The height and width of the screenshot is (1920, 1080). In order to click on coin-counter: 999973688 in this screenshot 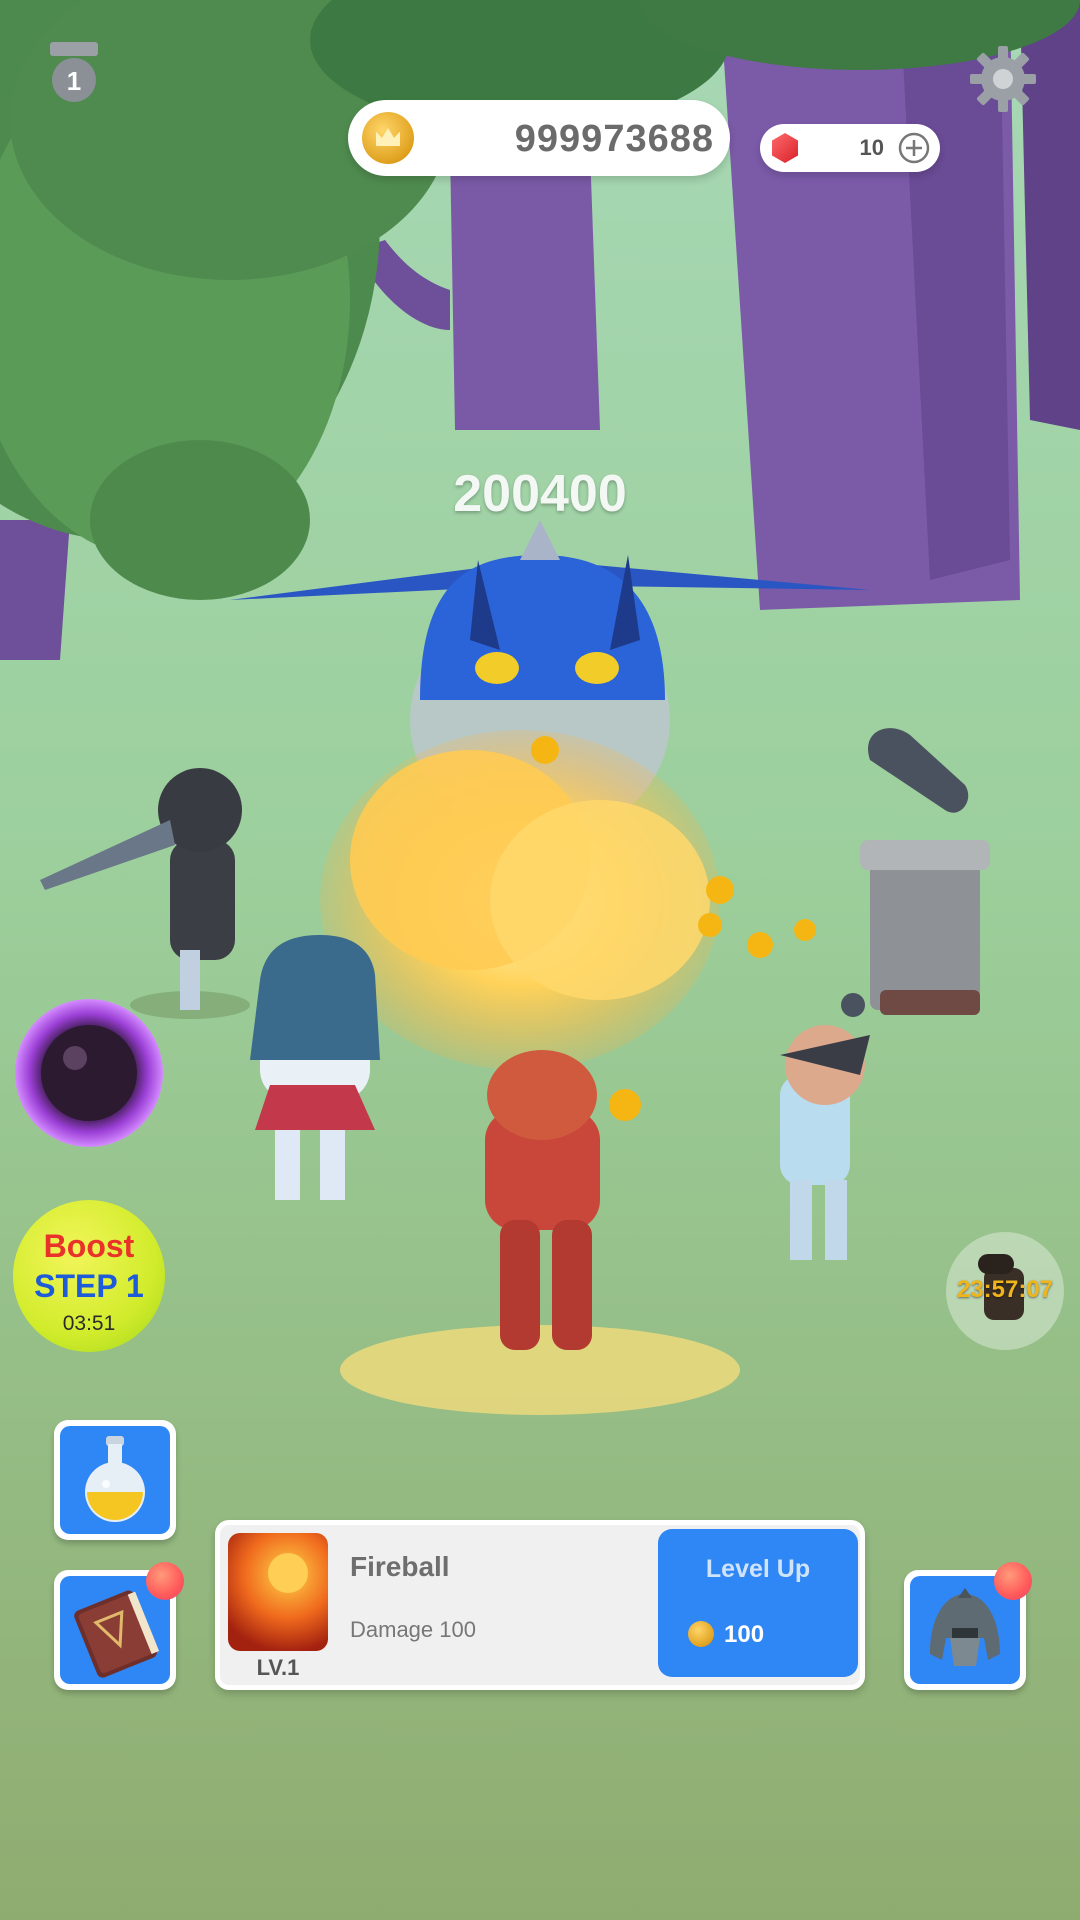, I will do `click(539, 138)`.